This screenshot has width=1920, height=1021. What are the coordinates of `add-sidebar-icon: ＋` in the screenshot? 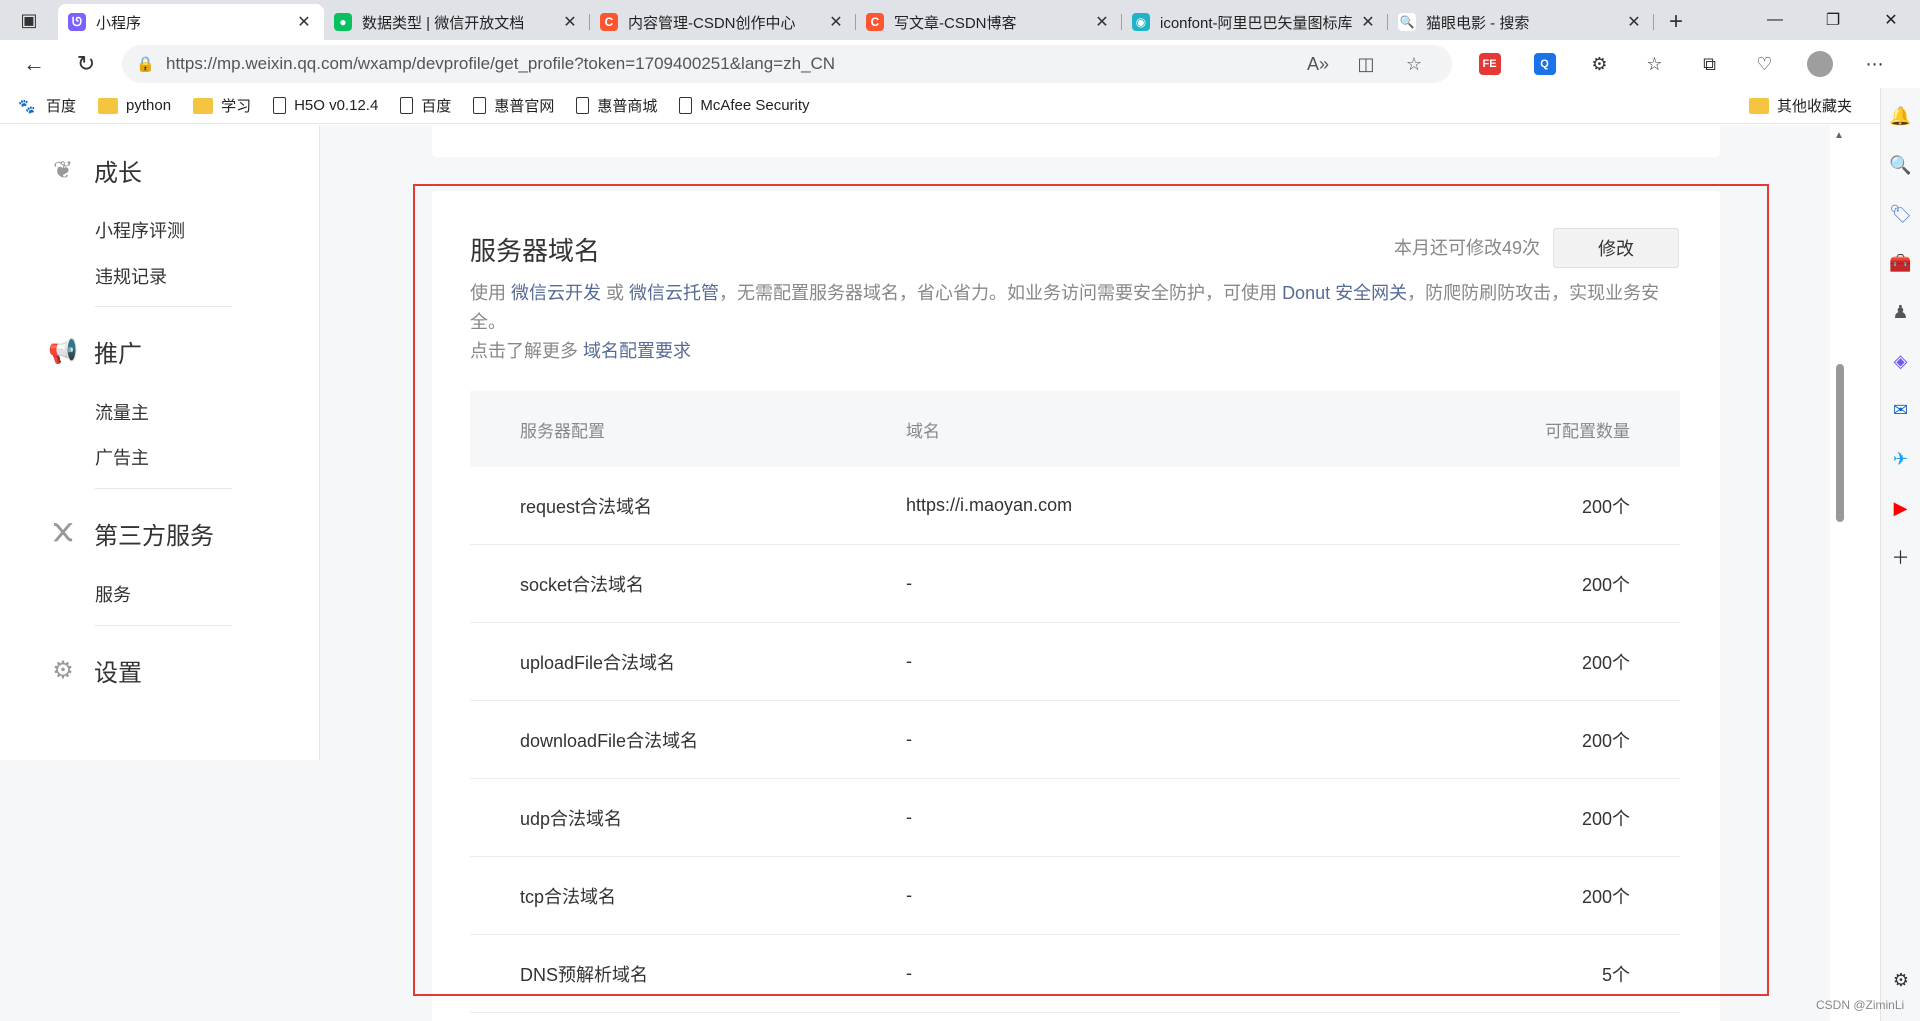 It's located at (1901, 557).